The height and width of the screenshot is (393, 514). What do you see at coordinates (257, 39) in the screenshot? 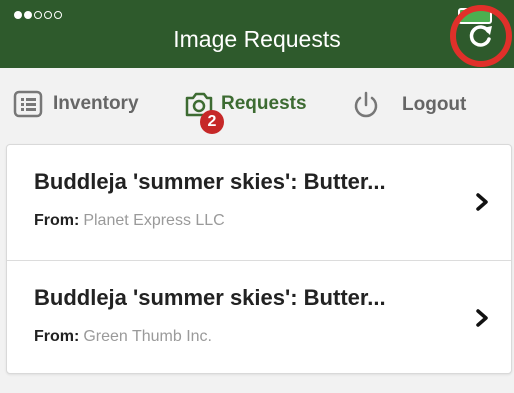
I see `page-title: Image Requests` at bounding box center [257, 39].